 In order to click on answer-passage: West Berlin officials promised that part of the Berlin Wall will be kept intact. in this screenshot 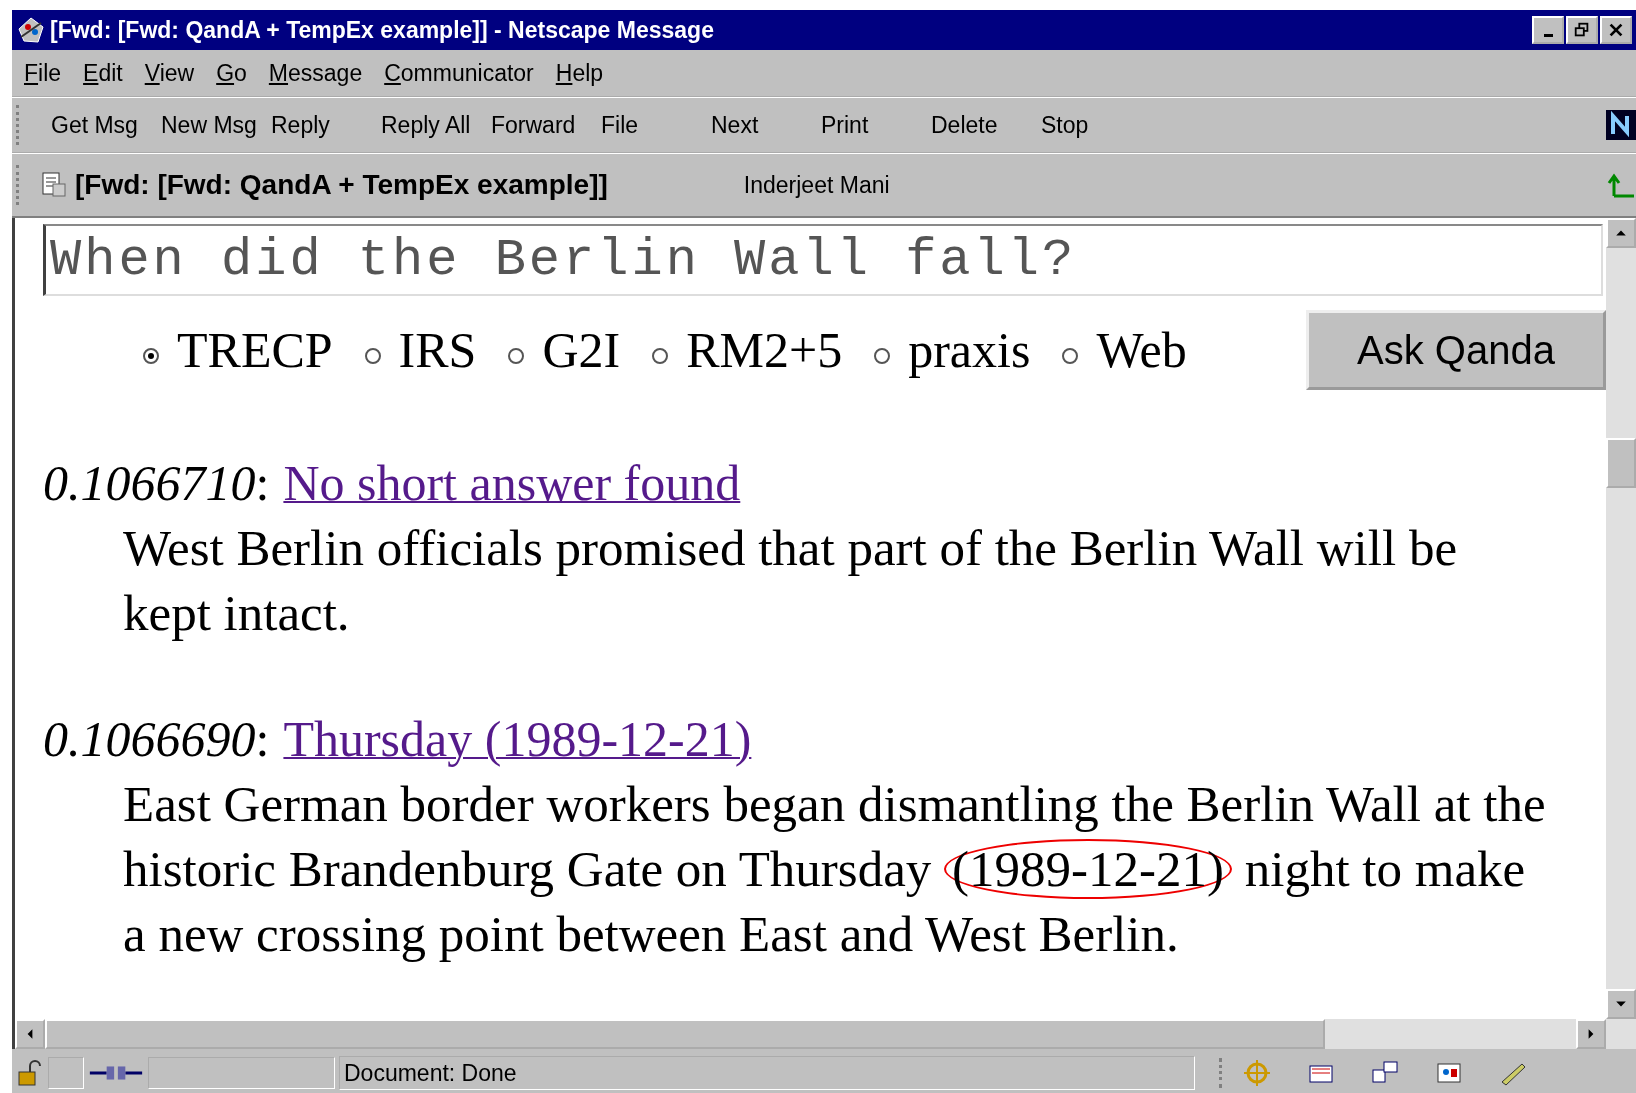, I will do `click(791, 581)`.